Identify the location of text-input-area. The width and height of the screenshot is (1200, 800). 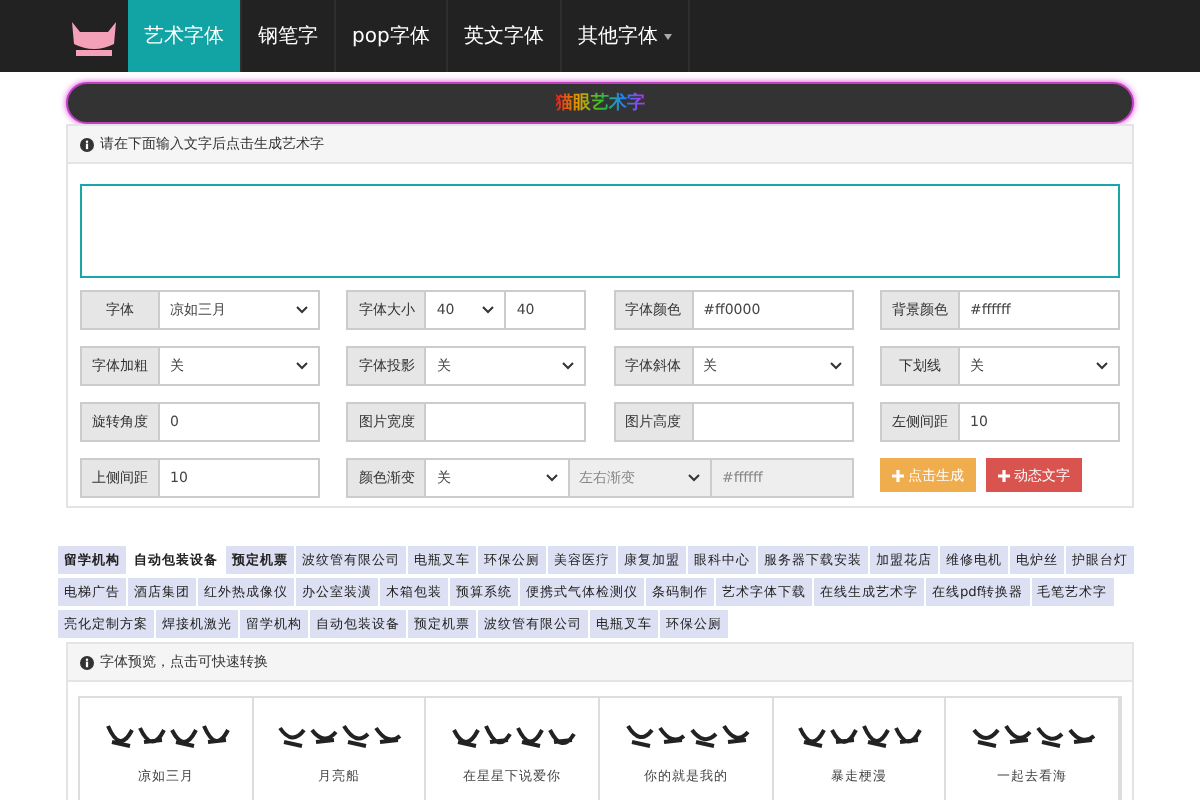
(600, 231).